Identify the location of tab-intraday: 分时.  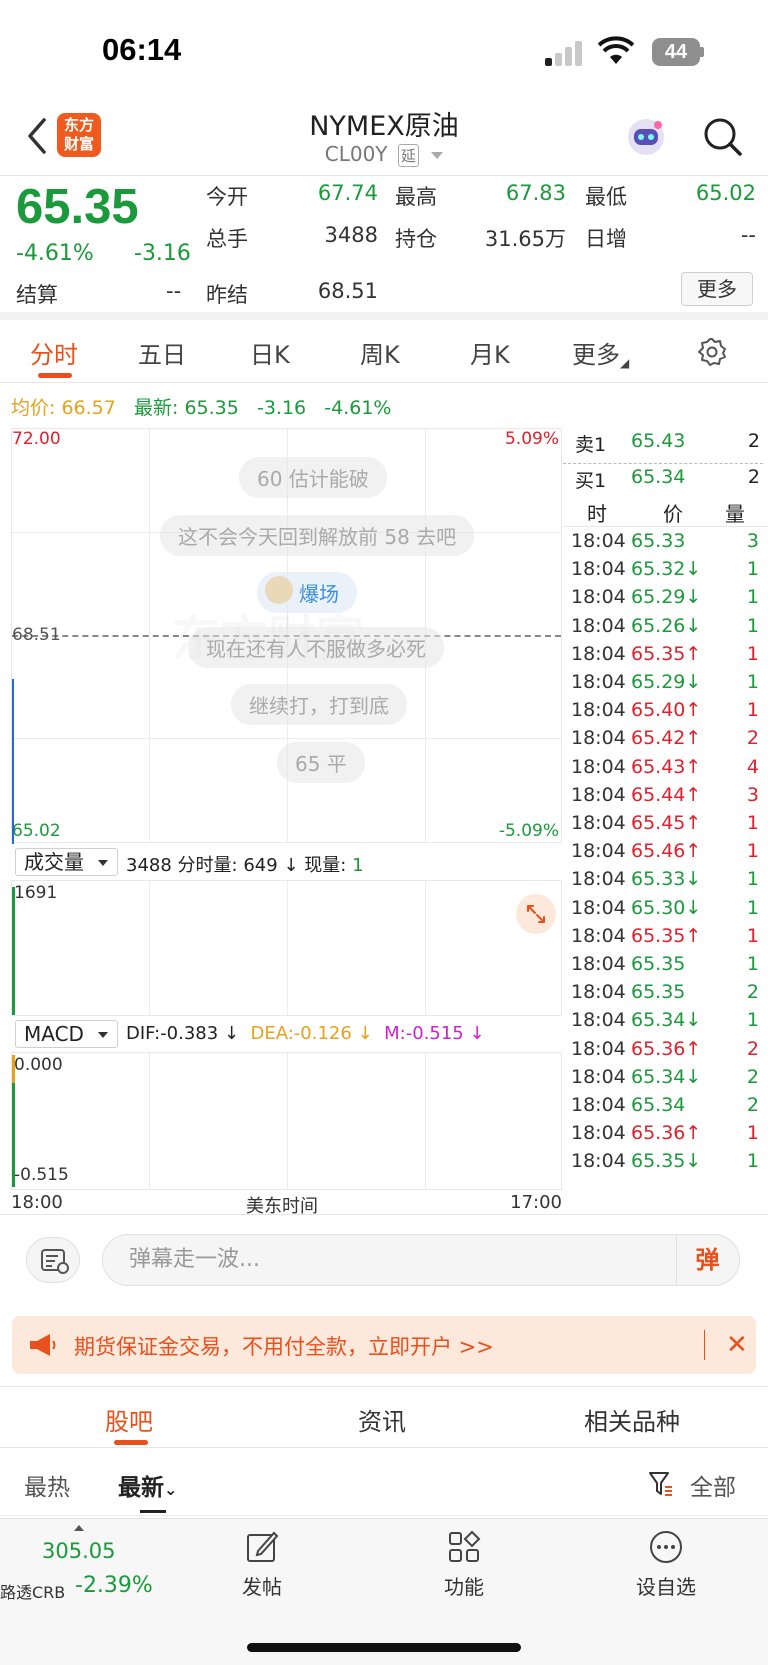
(54, 352).